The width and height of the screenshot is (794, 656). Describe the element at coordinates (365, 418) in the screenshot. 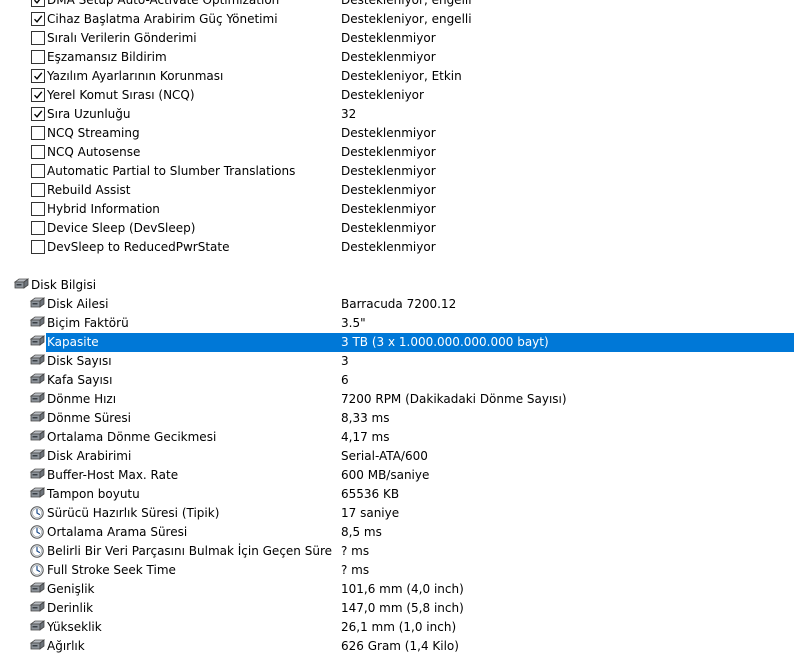

I see `property-value: 8,33 ms` at that location.